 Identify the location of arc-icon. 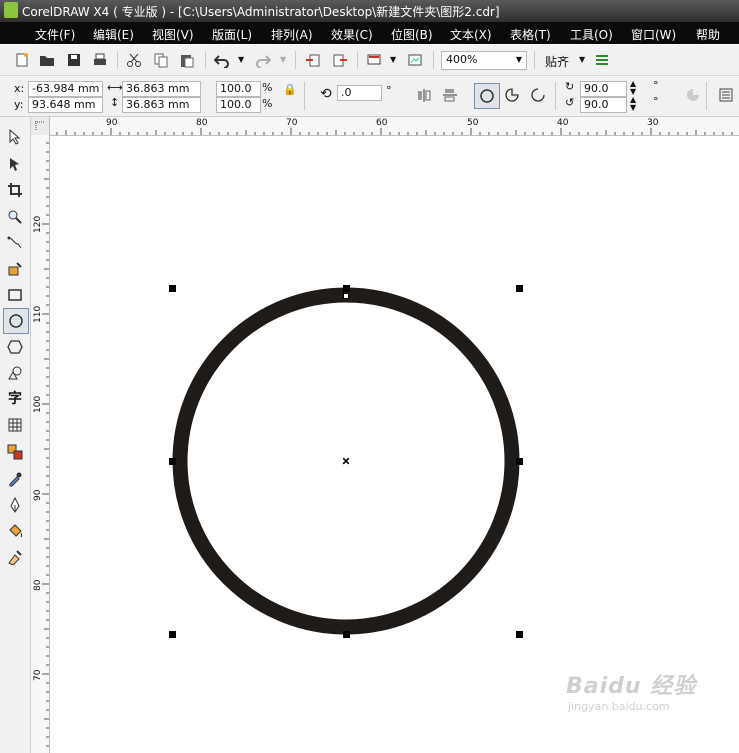
(538, 95).